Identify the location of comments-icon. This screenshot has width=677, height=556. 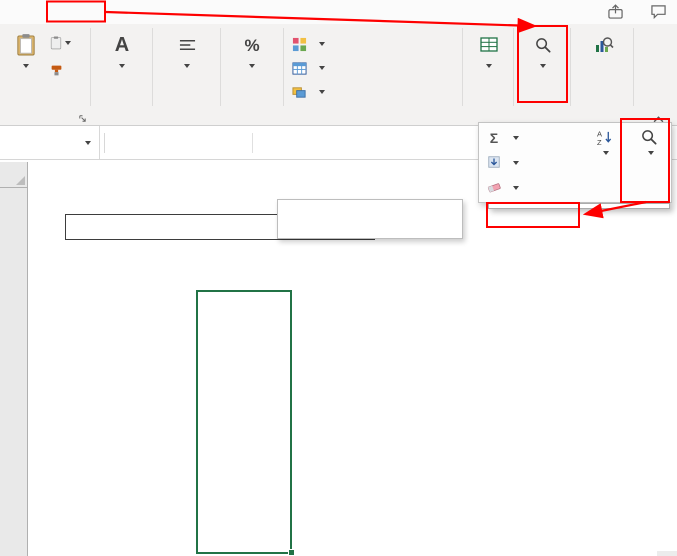
(658, 13).